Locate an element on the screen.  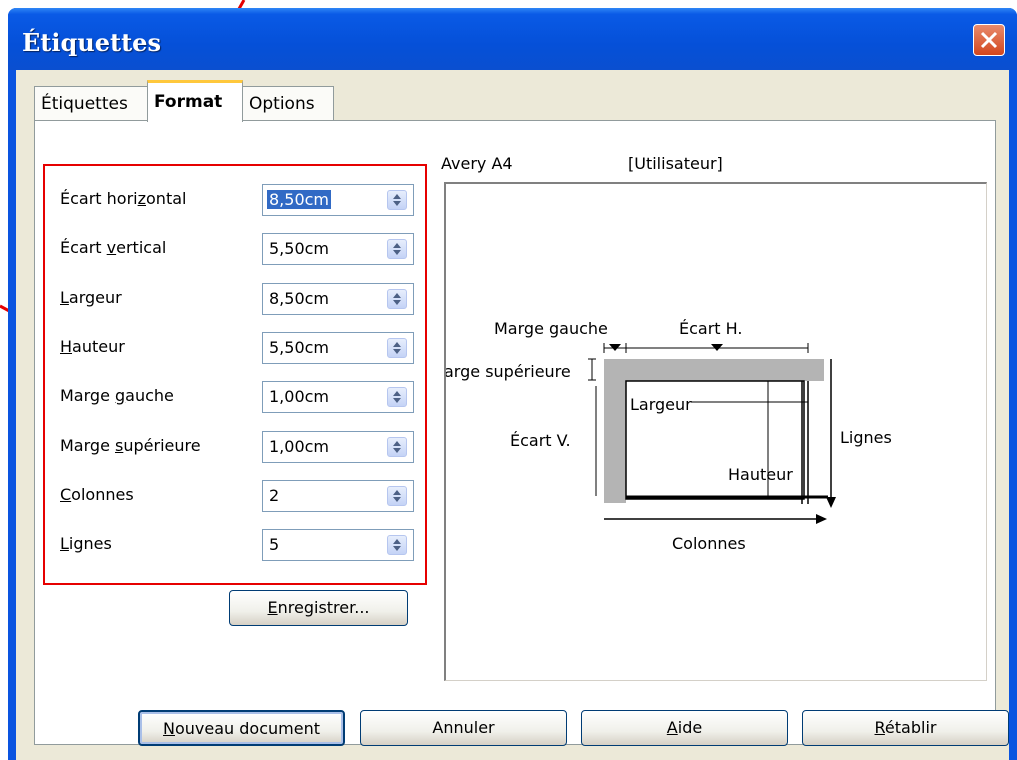
vertical-gap-spinfield: 5,50cm is located at coordinates (338, 249).